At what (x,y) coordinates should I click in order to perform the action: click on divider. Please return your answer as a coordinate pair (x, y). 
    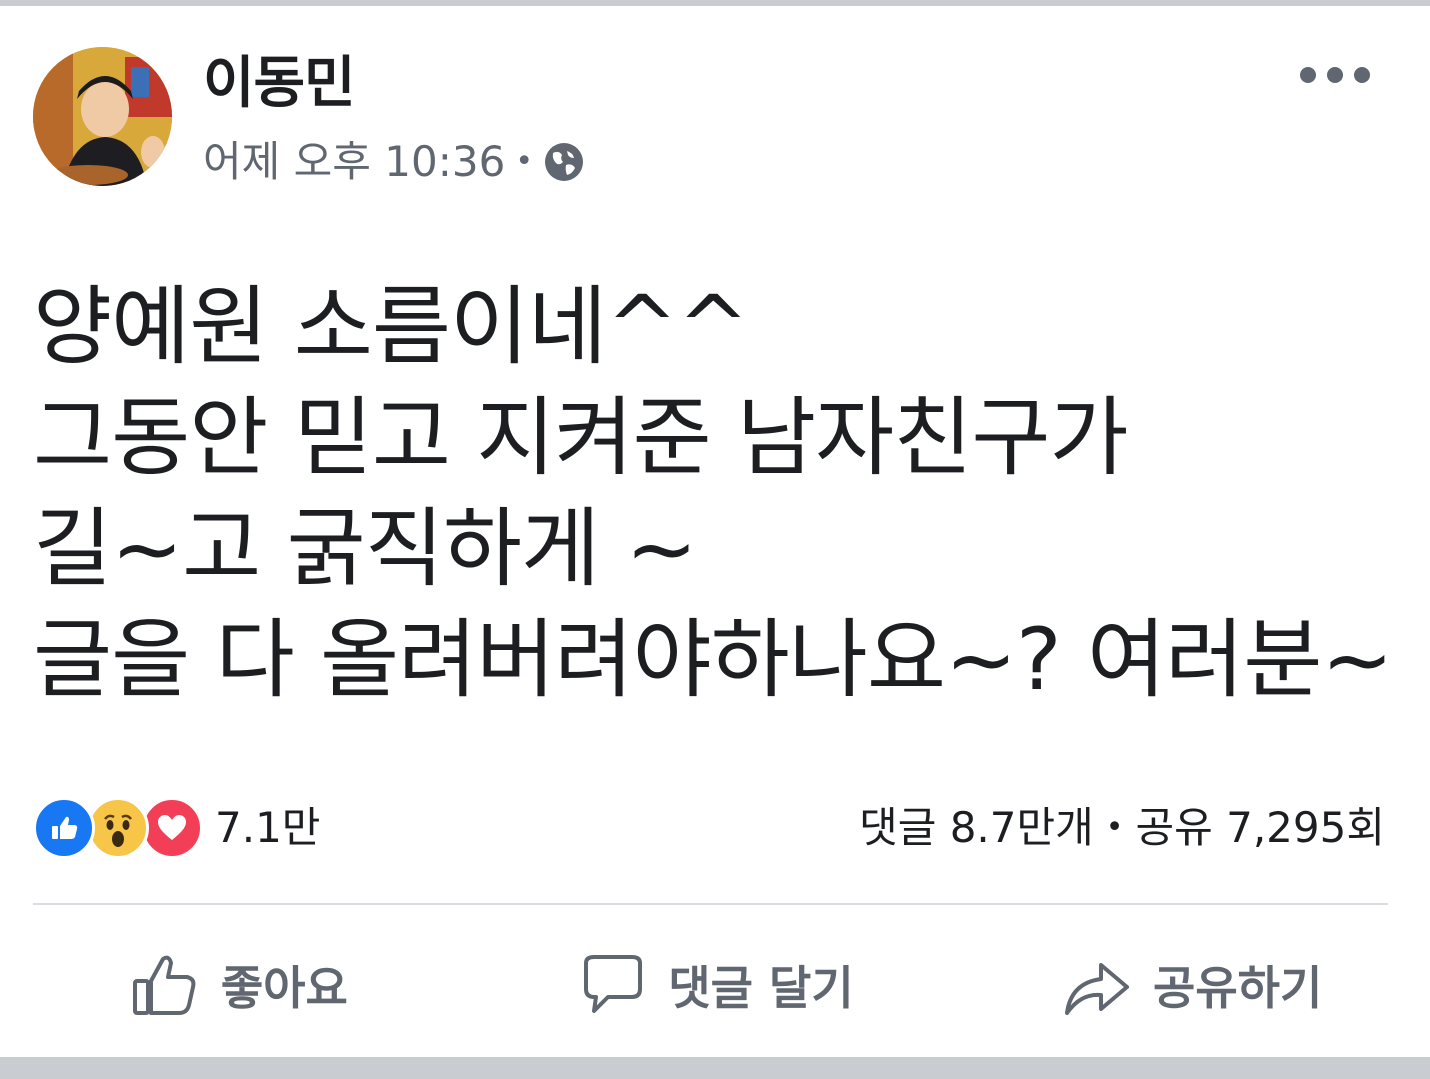
    Looking at the image, I should click on (710, 904).